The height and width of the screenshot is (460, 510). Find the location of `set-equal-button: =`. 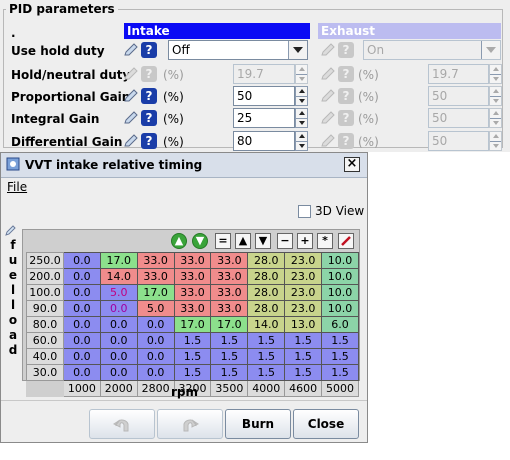

set-equal-button: = is located at coordinates (223, 241).